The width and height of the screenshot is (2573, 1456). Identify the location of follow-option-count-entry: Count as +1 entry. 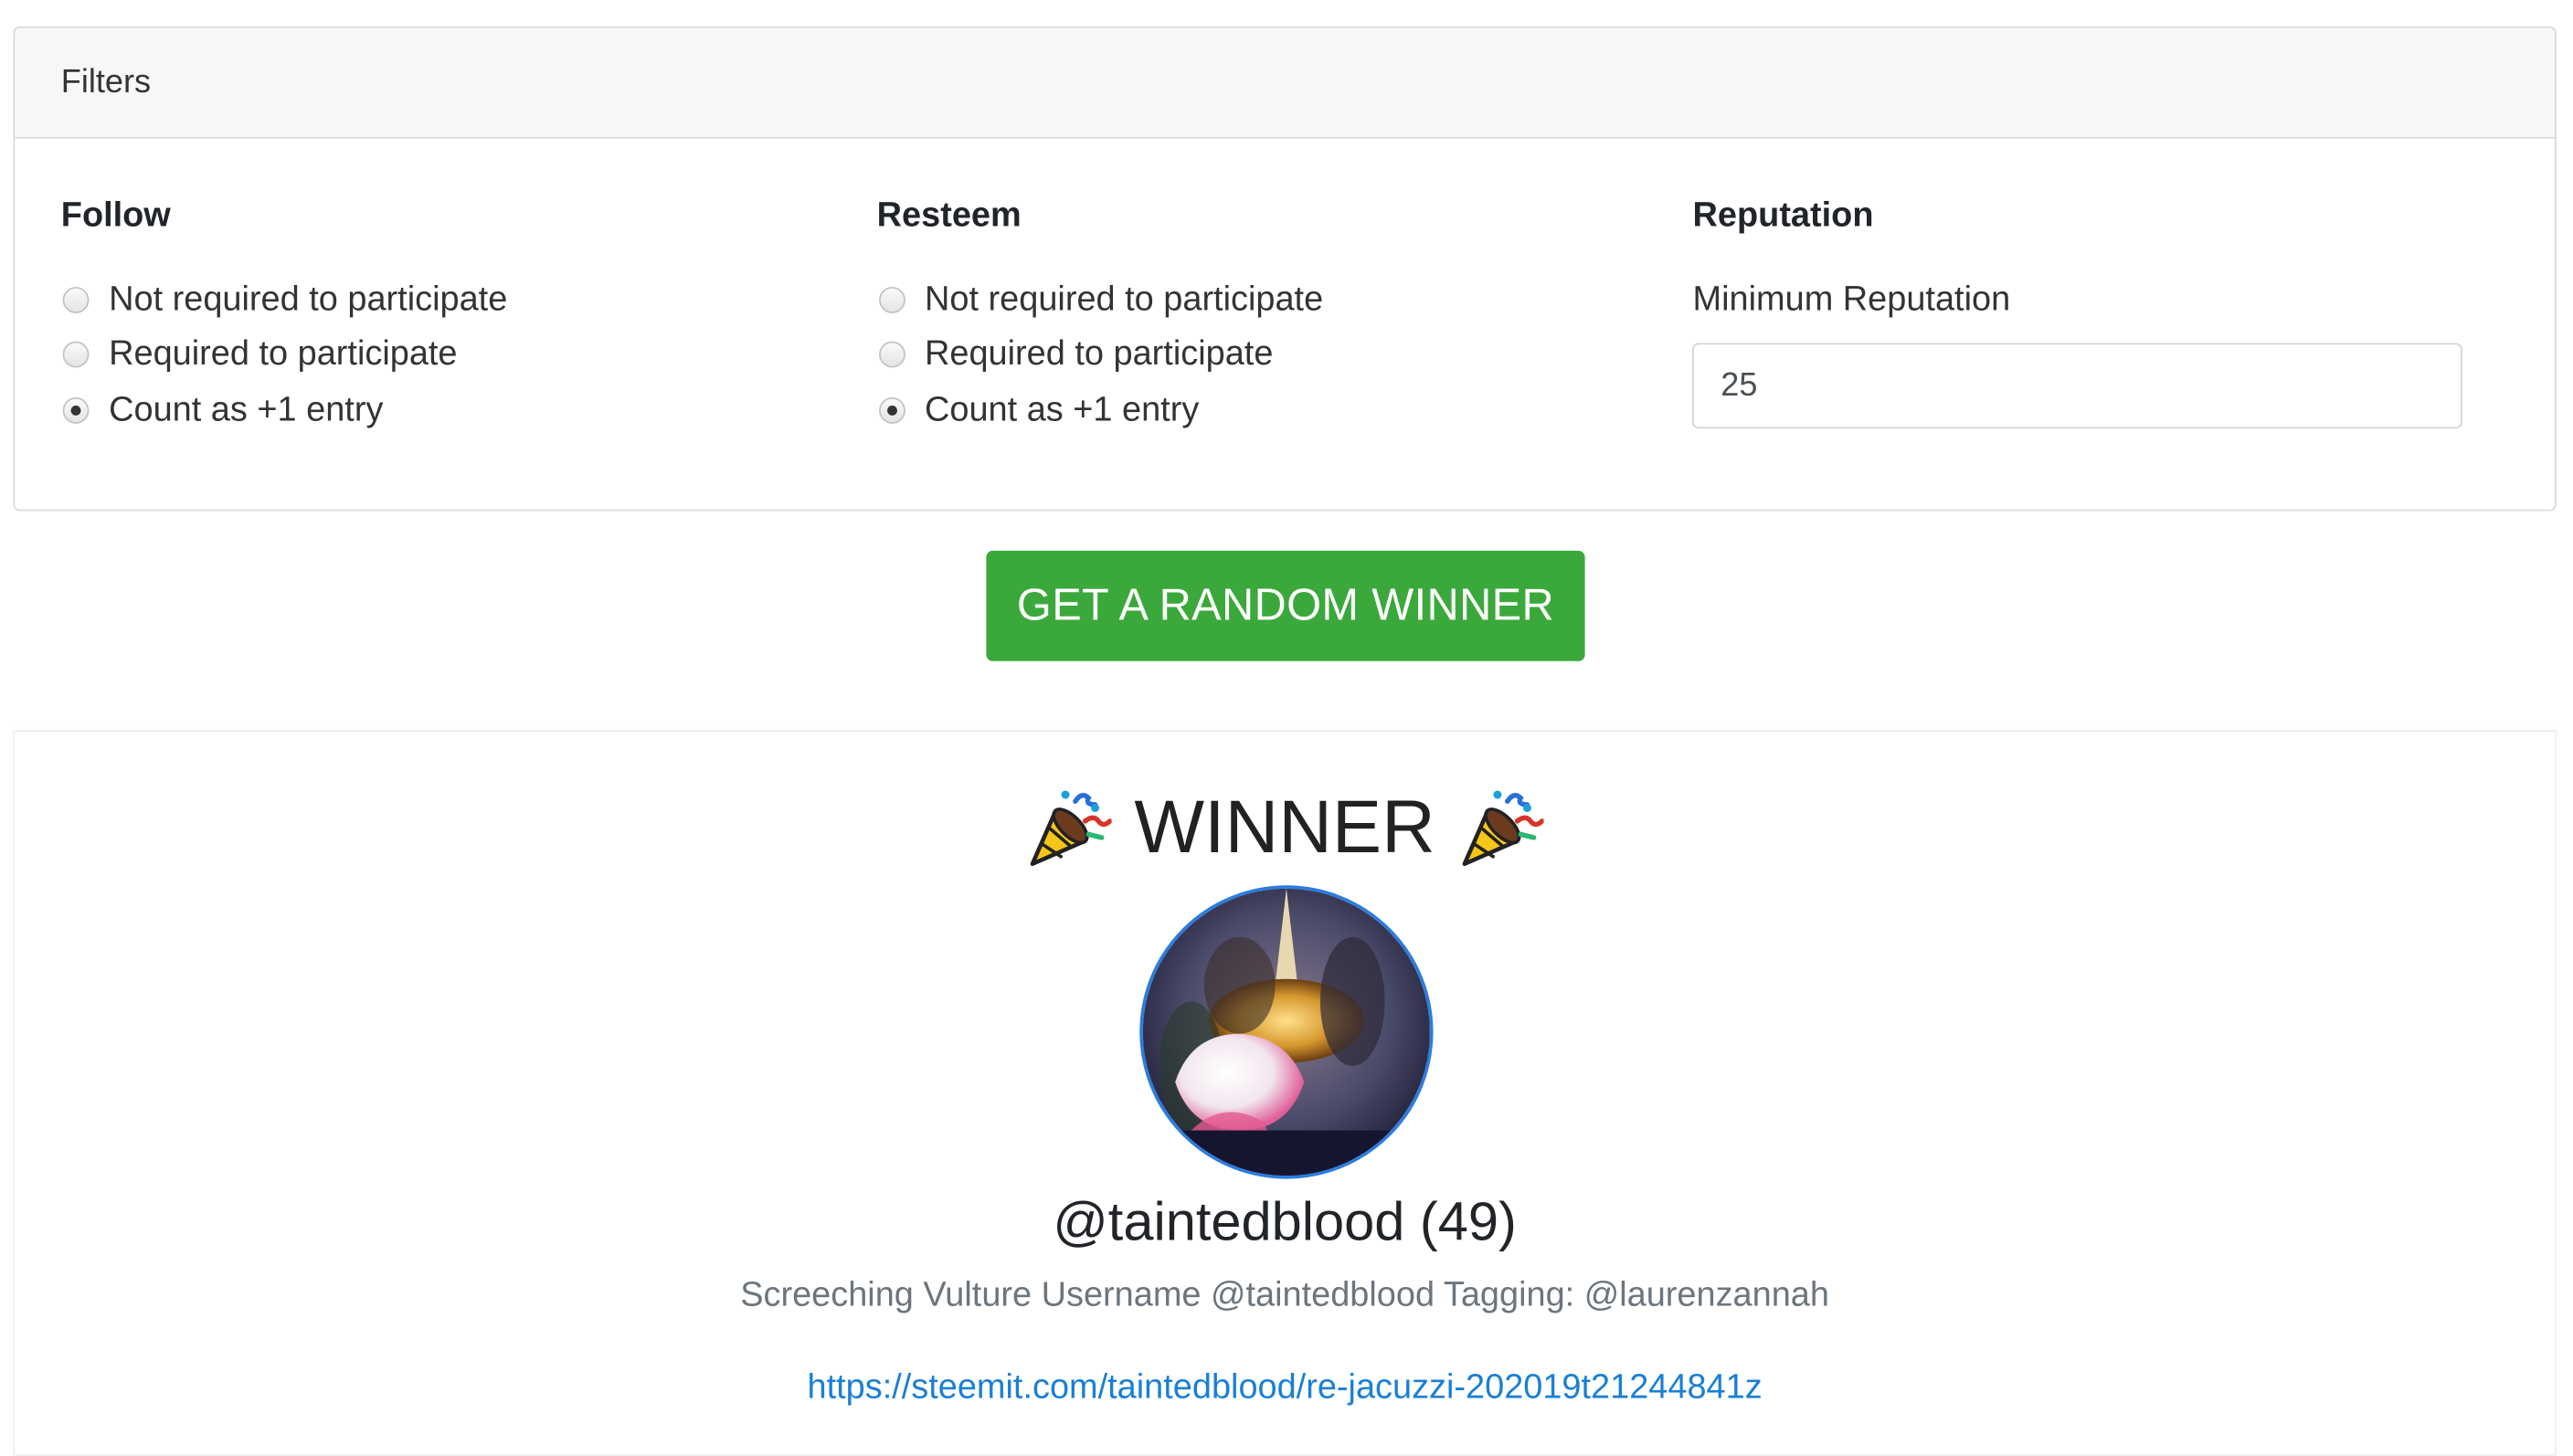
(469, 411).